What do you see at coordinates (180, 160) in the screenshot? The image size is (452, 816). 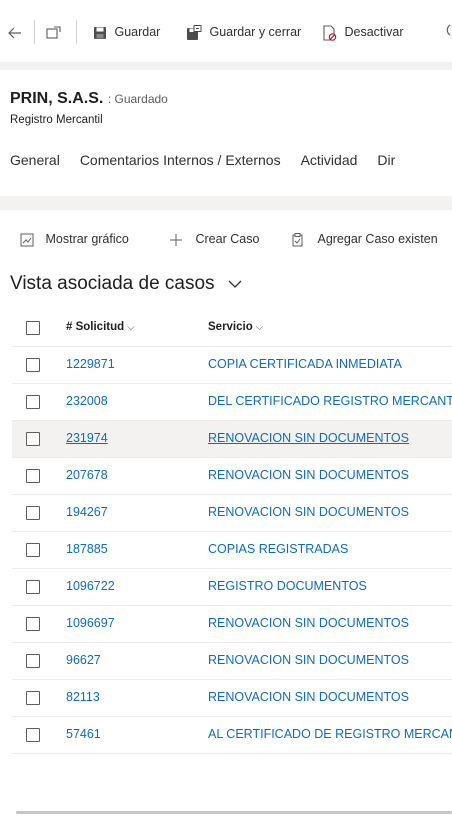 I see `tab-comentarios: Comentarios Internos / Externos` at bounding box center [180, 160].